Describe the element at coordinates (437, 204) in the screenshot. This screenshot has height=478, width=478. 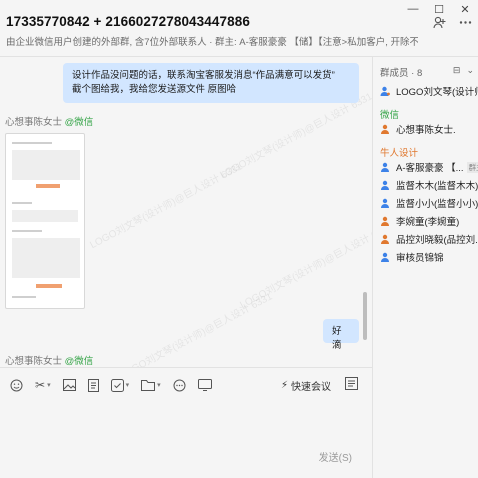
I see `member-name: 监督小小(监督小小)` at that location.